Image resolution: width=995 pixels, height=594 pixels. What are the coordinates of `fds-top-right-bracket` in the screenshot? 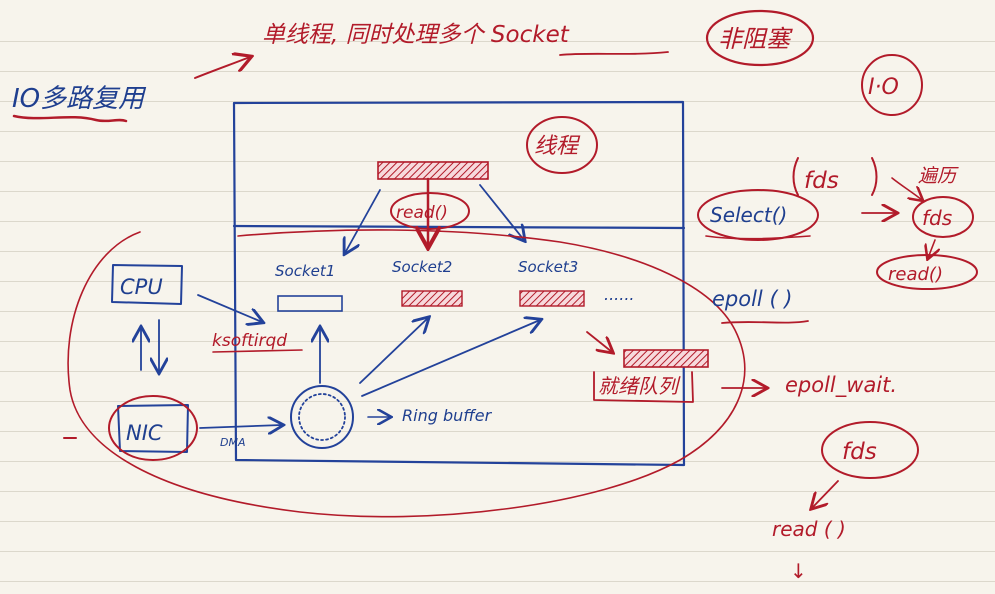 It's located at (874, 176).